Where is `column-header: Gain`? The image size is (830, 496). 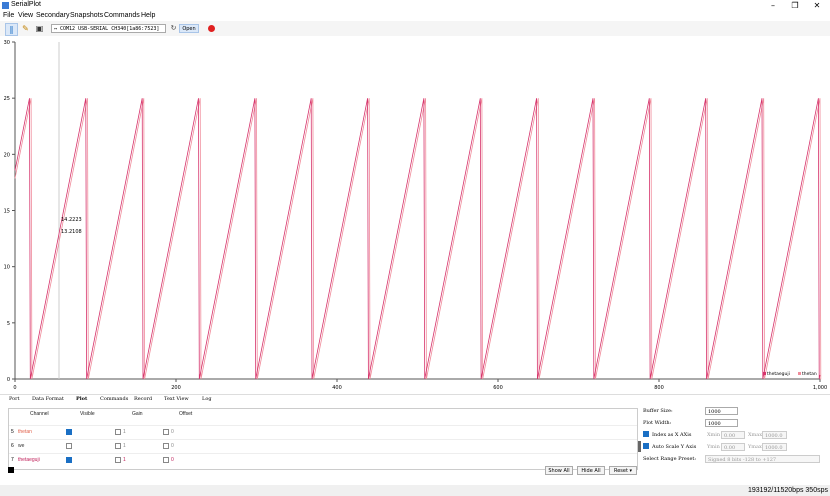
column-header: Gain is located at coordinates (137, 414).